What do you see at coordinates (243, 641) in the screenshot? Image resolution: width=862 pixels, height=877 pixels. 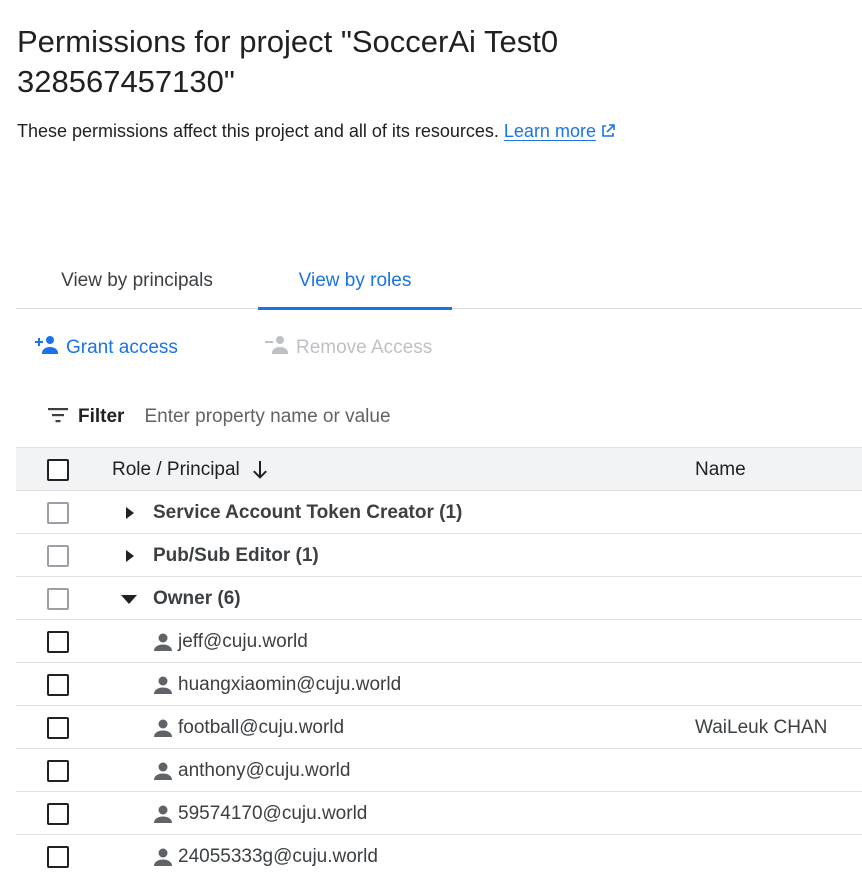 I see `principal-email: jeff@cuju.world` at bounding box center [243, 641].